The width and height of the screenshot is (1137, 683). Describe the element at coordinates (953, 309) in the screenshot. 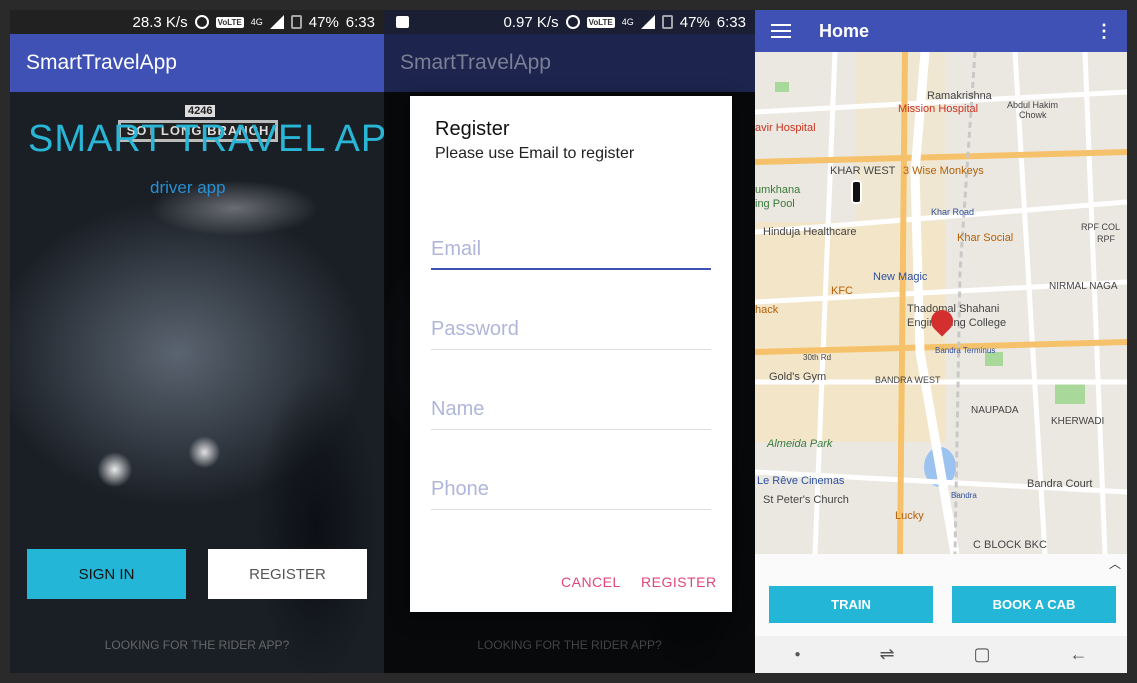

I see `map-label: Thadomal Shahani` at that location.